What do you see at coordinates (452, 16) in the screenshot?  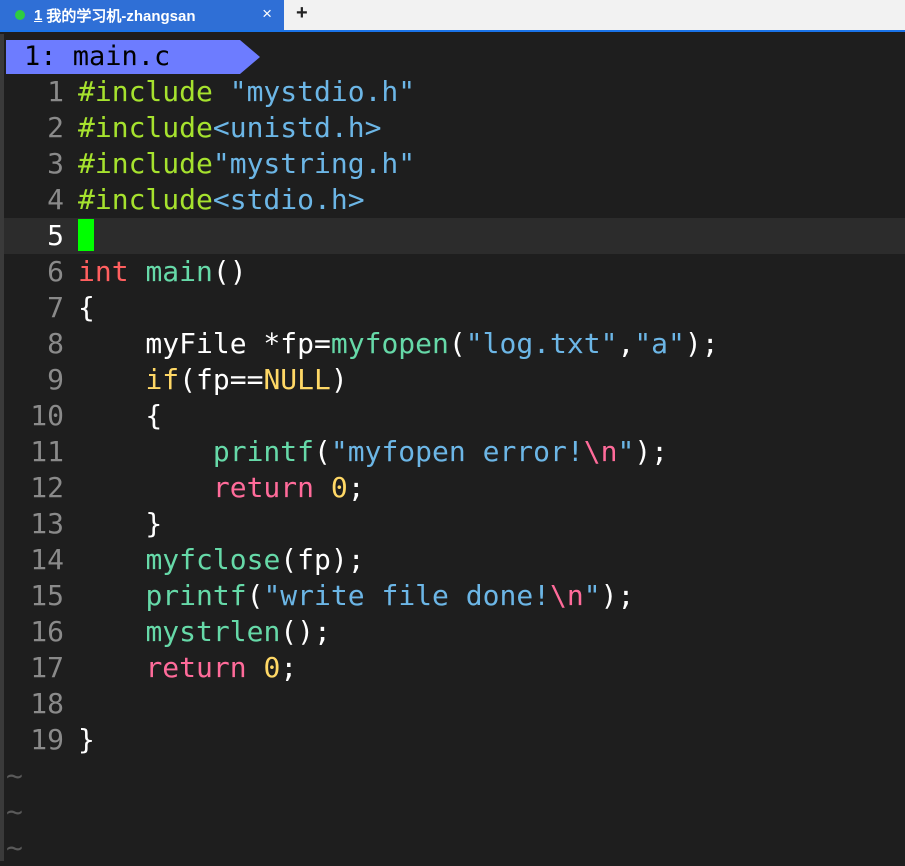 I see `tab-bar: 1 我的学习机-zhangsan × +` at bounding box center [452, 16].